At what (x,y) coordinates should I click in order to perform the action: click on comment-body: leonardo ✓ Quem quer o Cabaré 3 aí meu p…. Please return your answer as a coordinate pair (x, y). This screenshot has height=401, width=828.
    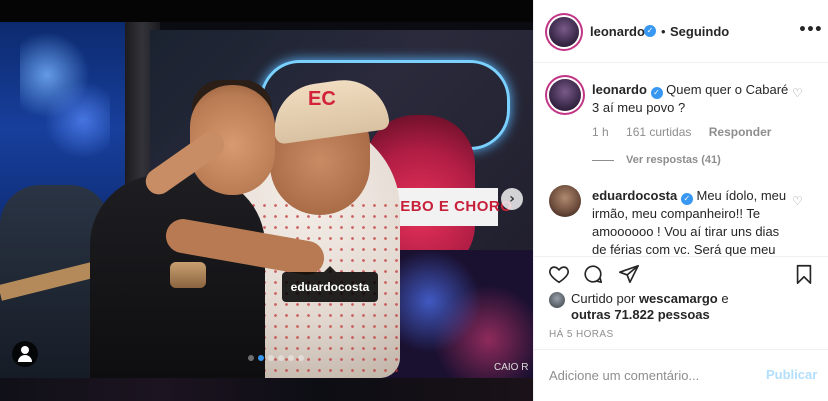
    Looking at the image, I should click on (692, 99).